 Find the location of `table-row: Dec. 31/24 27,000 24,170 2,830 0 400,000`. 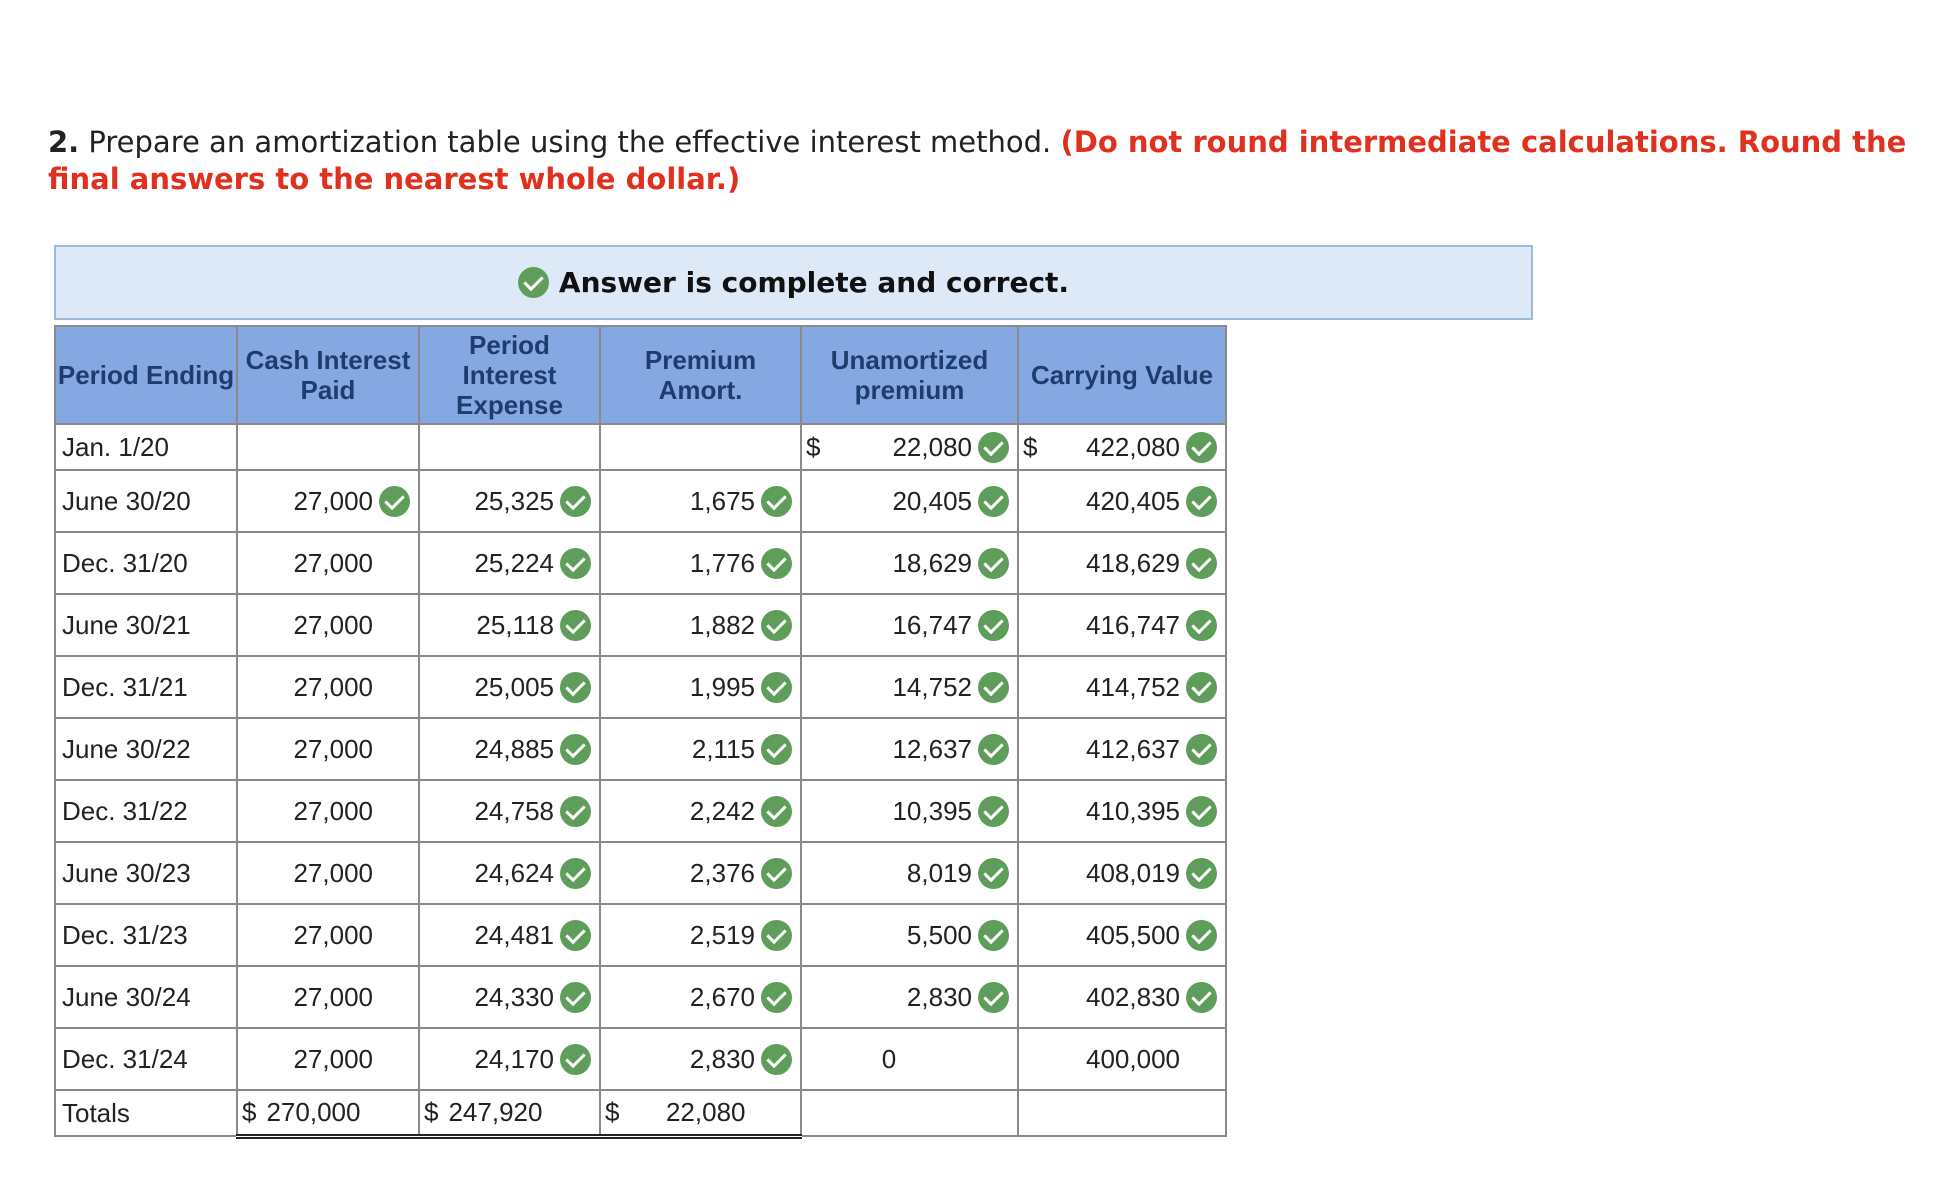

table-row: Dec. 31/24 27,000 24,170 2,830 0 400,000 is located at coordinates (640, 1059).